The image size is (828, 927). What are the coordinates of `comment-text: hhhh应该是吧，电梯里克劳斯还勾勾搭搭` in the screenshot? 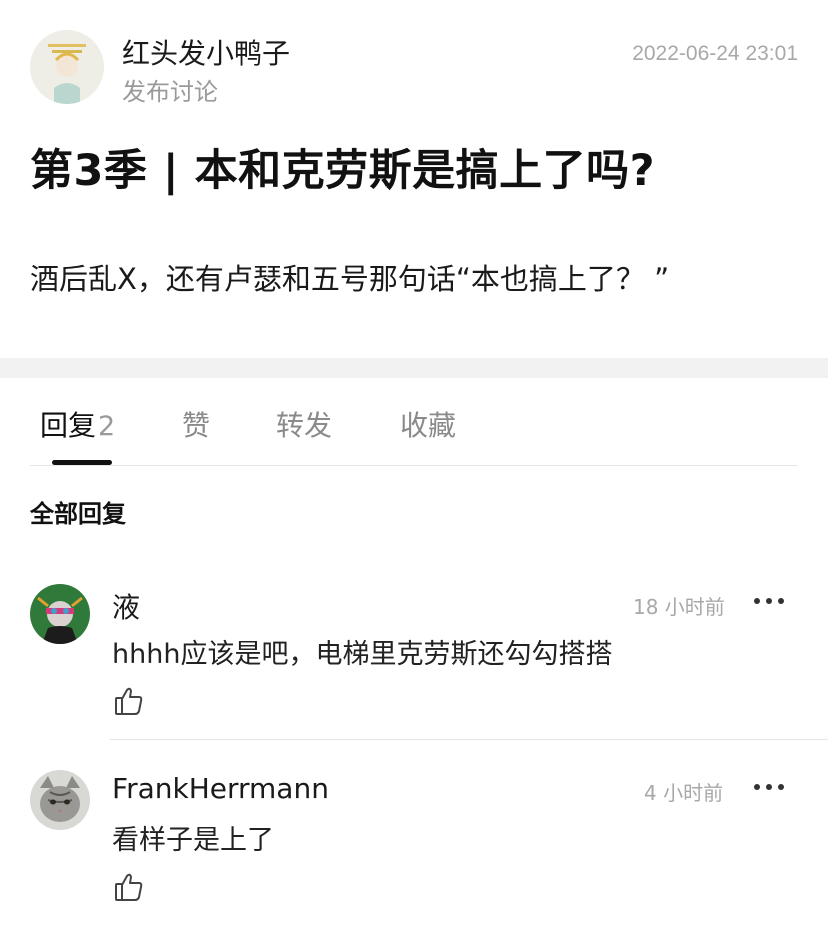 It's located at (362, 654).